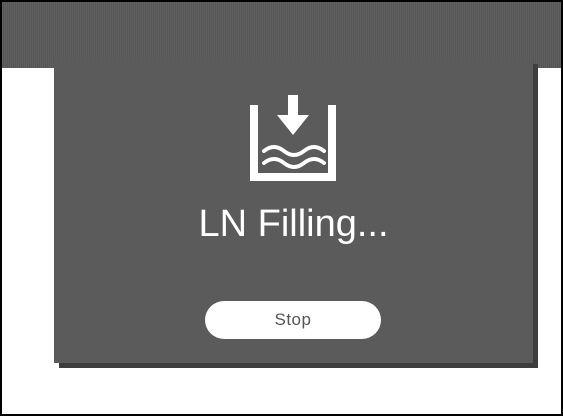 Image resolution: width=563 pixels, height=416 pixels. What do you see at coordinates (293, 320) in the screenshot?
I see `stop-button: Stop` at bounding box center [293, 320].